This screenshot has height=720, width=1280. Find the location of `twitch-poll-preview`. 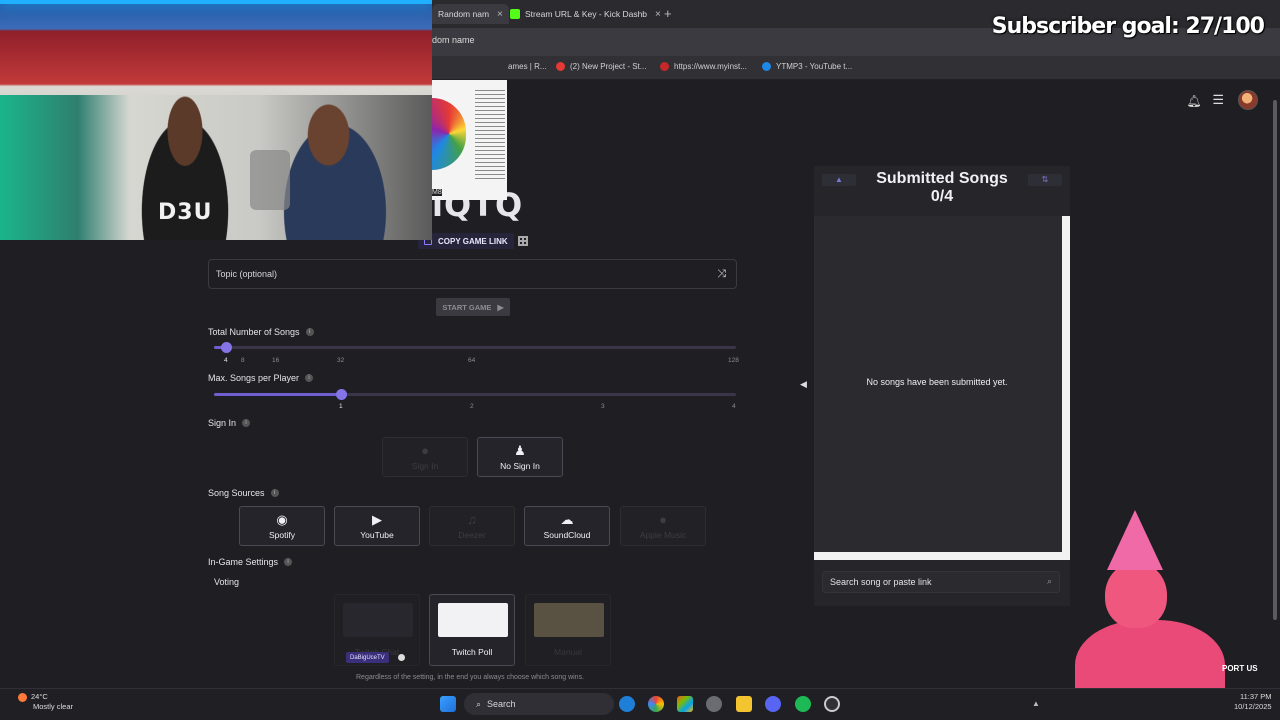

twitch-poll-preview is located at coordinates (473, 620).